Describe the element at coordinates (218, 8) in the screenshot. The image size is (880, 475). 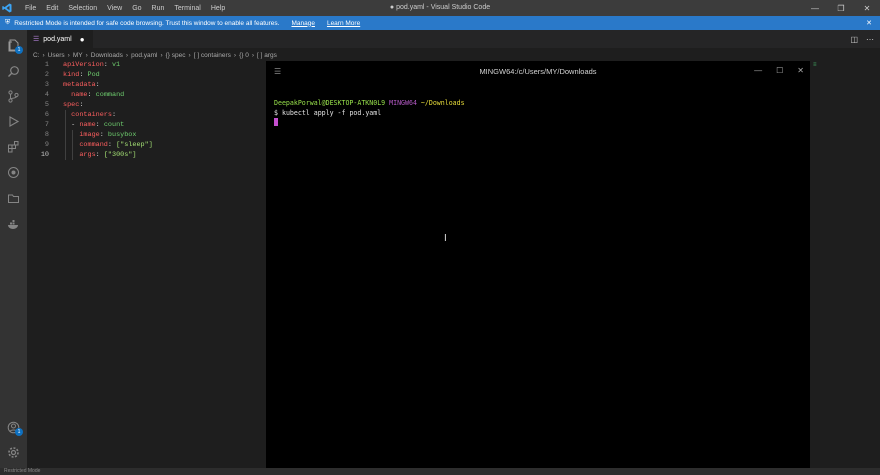
I see `menu-help: Help` at that location.